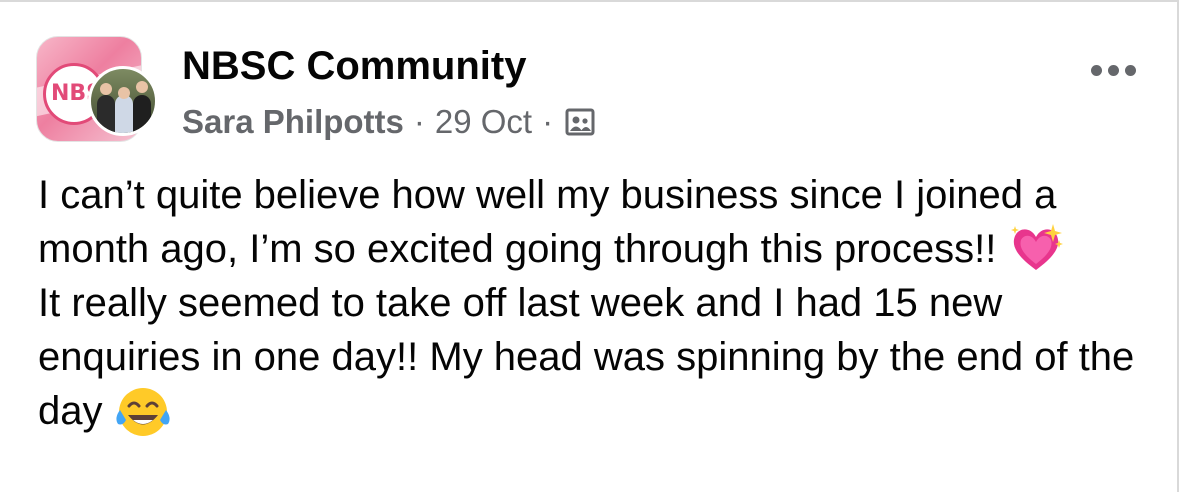  What do you see at coordinates (293, 122) in the screenshot?
I see `author-name-link: Sara Philpotts` at bounding box center [293, 122].